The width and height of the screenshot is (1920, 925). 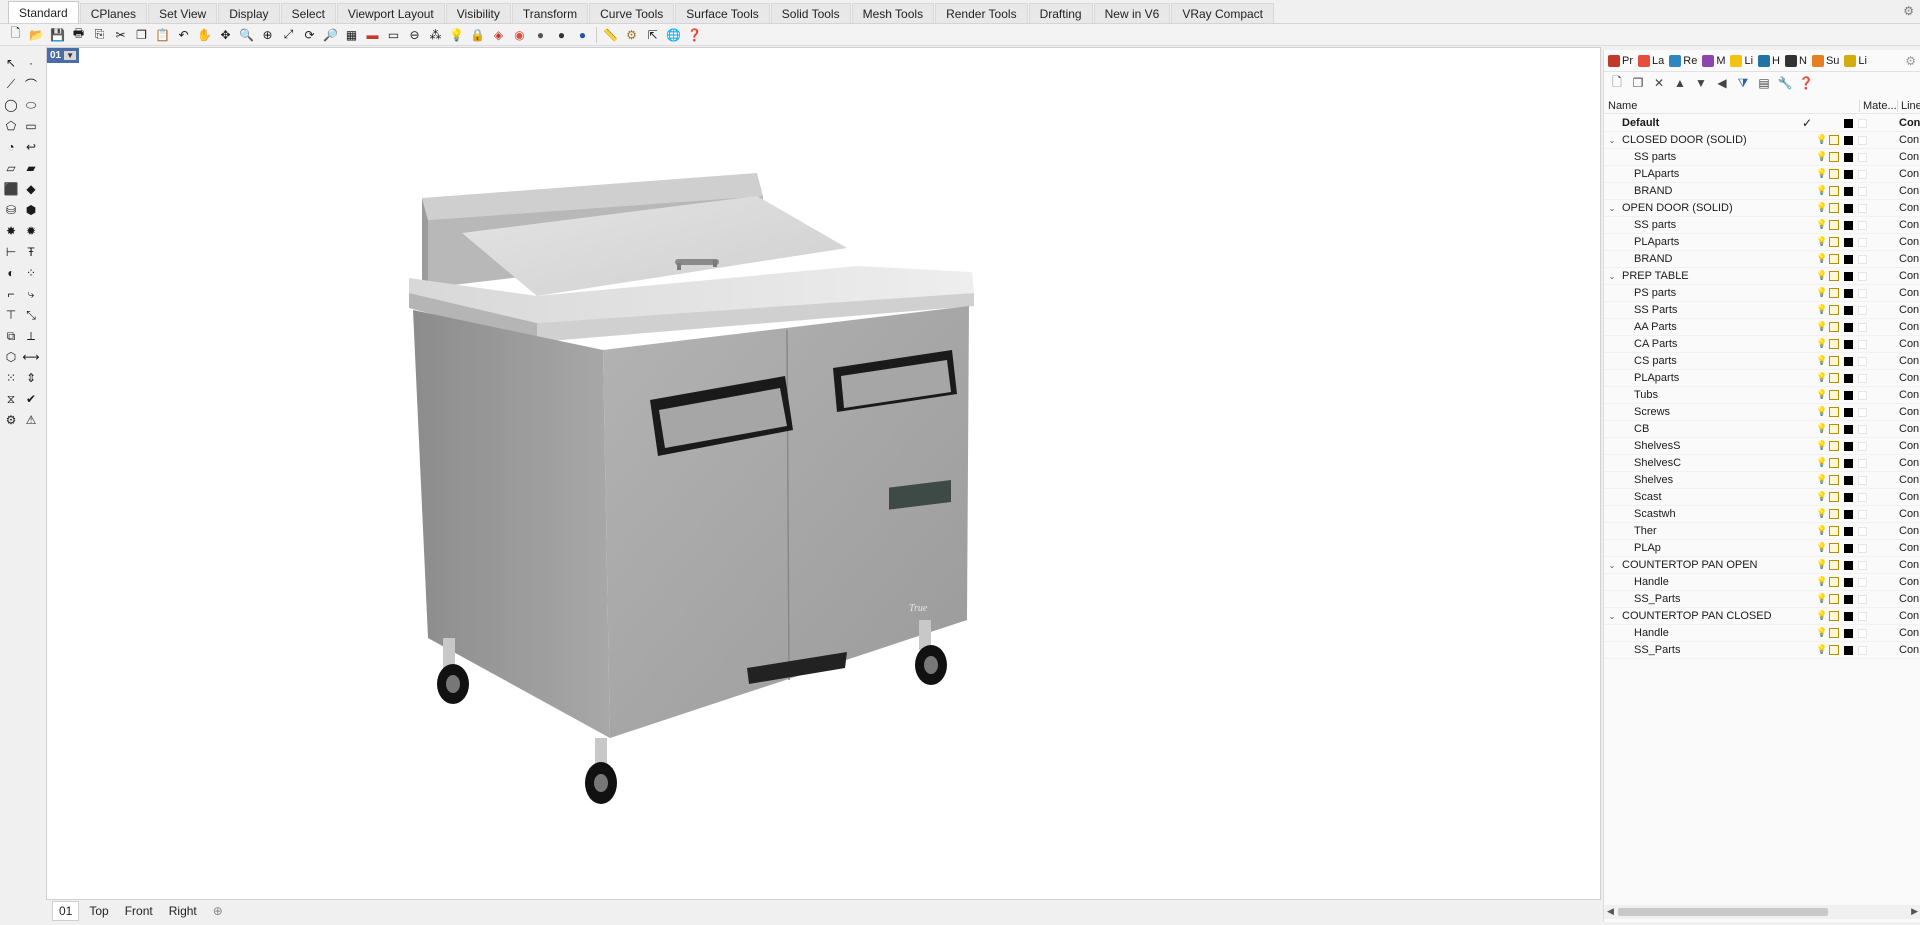 I want to click on panel-tab-2: Re, so click(x=1683, y=60).